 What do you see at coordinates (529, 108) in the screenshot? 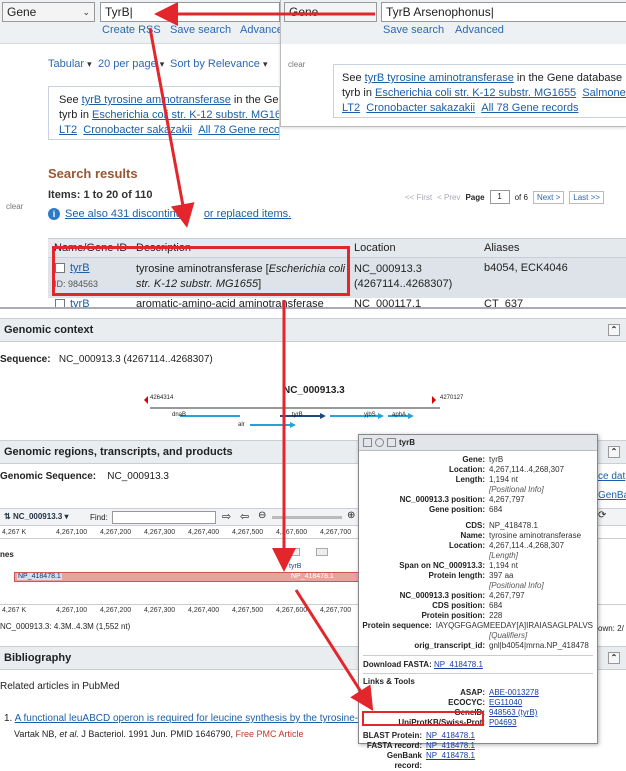
I see `suggest2-all-records-link: All 78 Gene records` at bounding box center [529, 108].